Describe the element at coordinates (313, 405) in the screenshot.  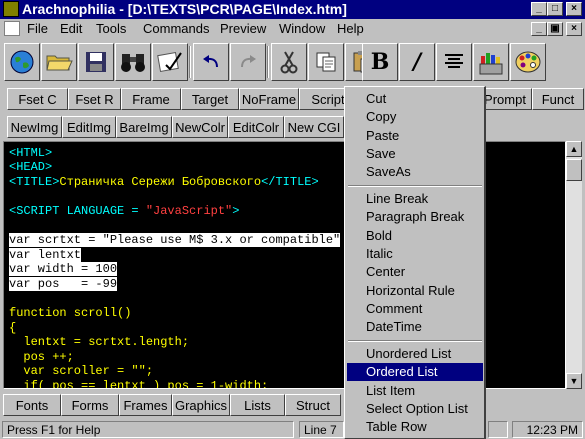
I see `struct-button: Struct` at that location.